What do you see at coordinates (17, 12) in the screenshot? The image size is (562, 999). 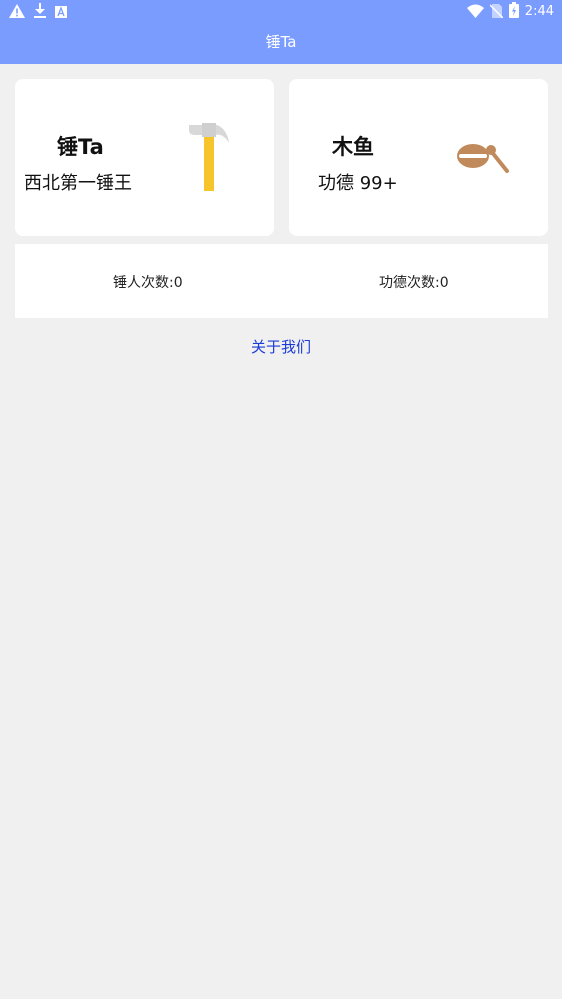 I see `warning-icon` at bounding box center [17, 12].